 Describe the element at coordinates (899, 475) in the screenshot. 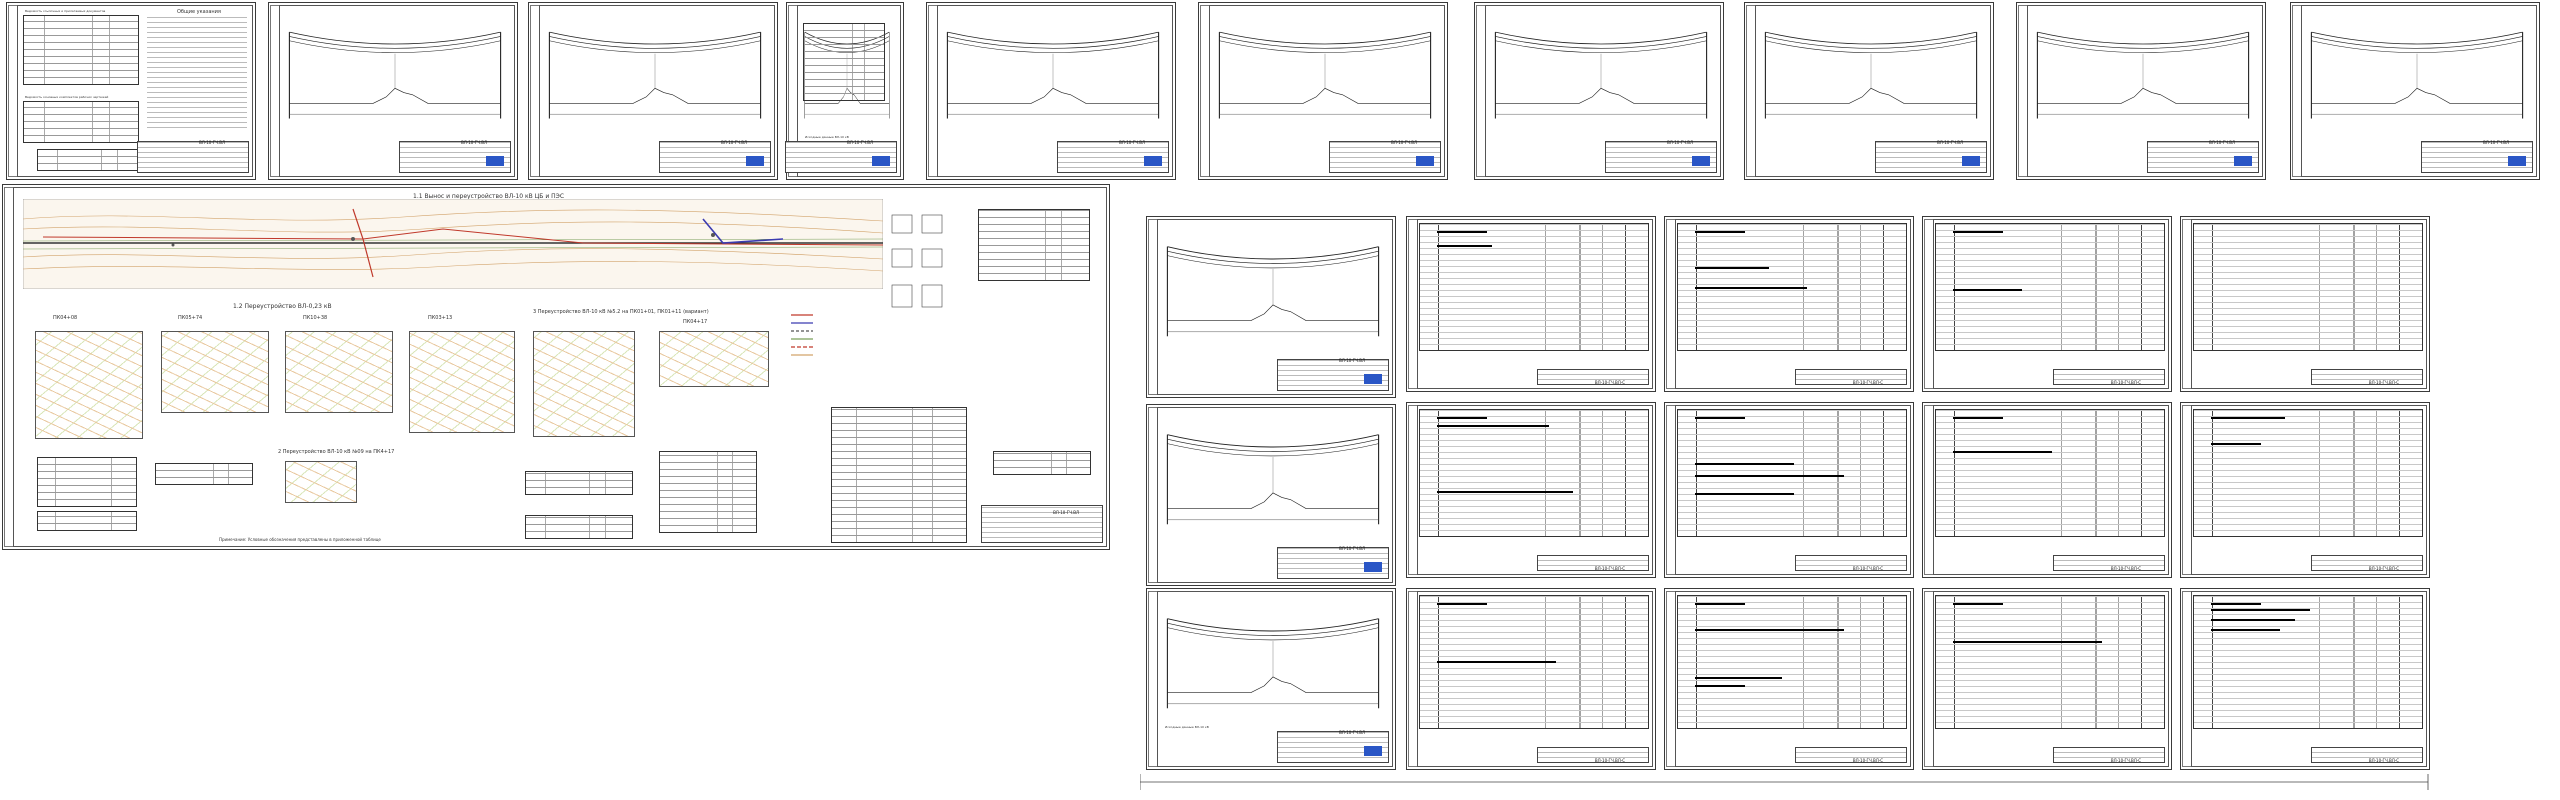

I see `plan-table-g` at that location.